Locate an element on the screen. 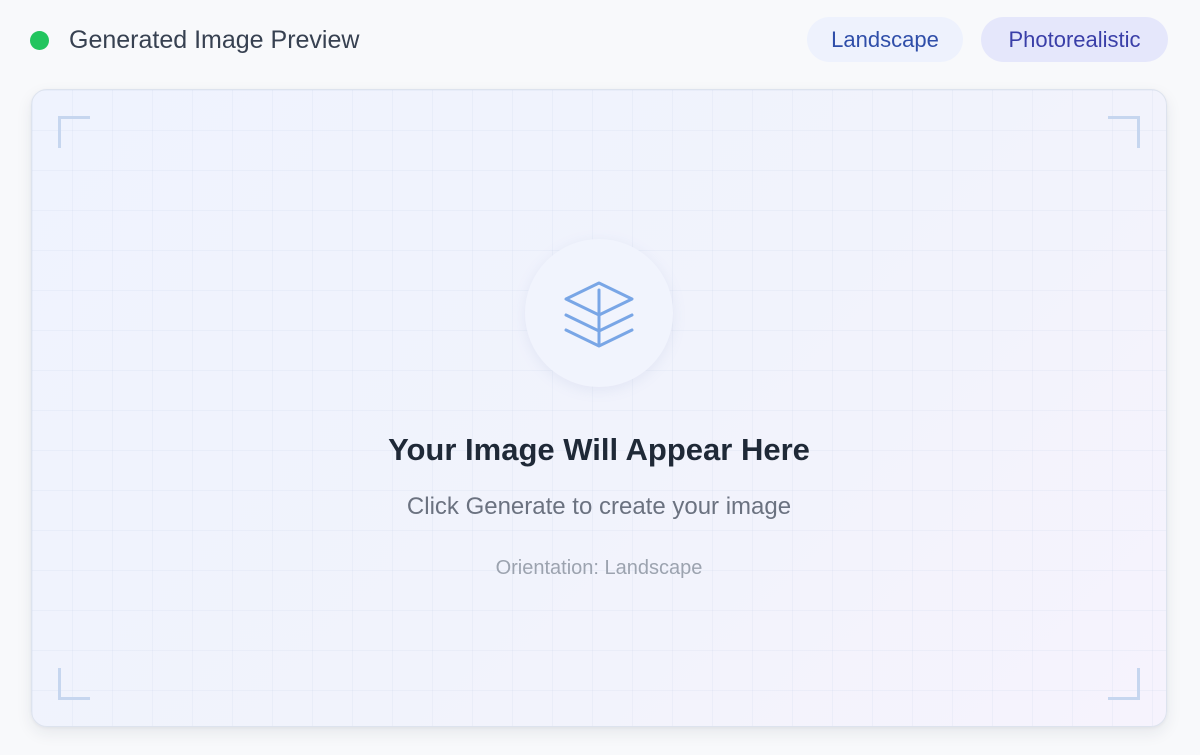 Image resolution: width=1200 pixels, height=755 pixels. corner-bracket-top-left is located at coordinates (74, 132).